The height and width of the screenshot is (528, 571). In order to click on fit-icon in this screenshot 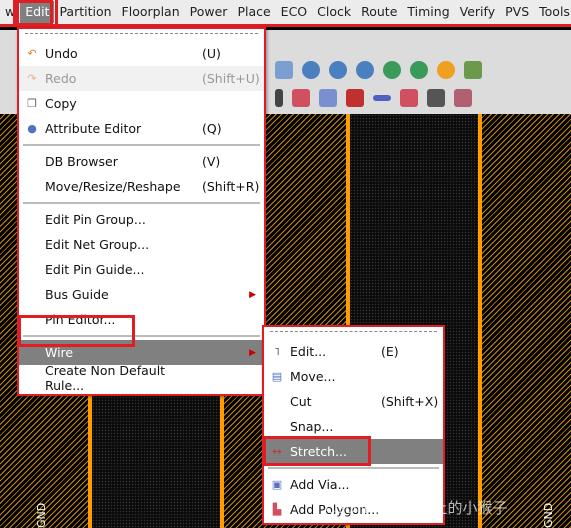, I will do `click(284, 70)`.